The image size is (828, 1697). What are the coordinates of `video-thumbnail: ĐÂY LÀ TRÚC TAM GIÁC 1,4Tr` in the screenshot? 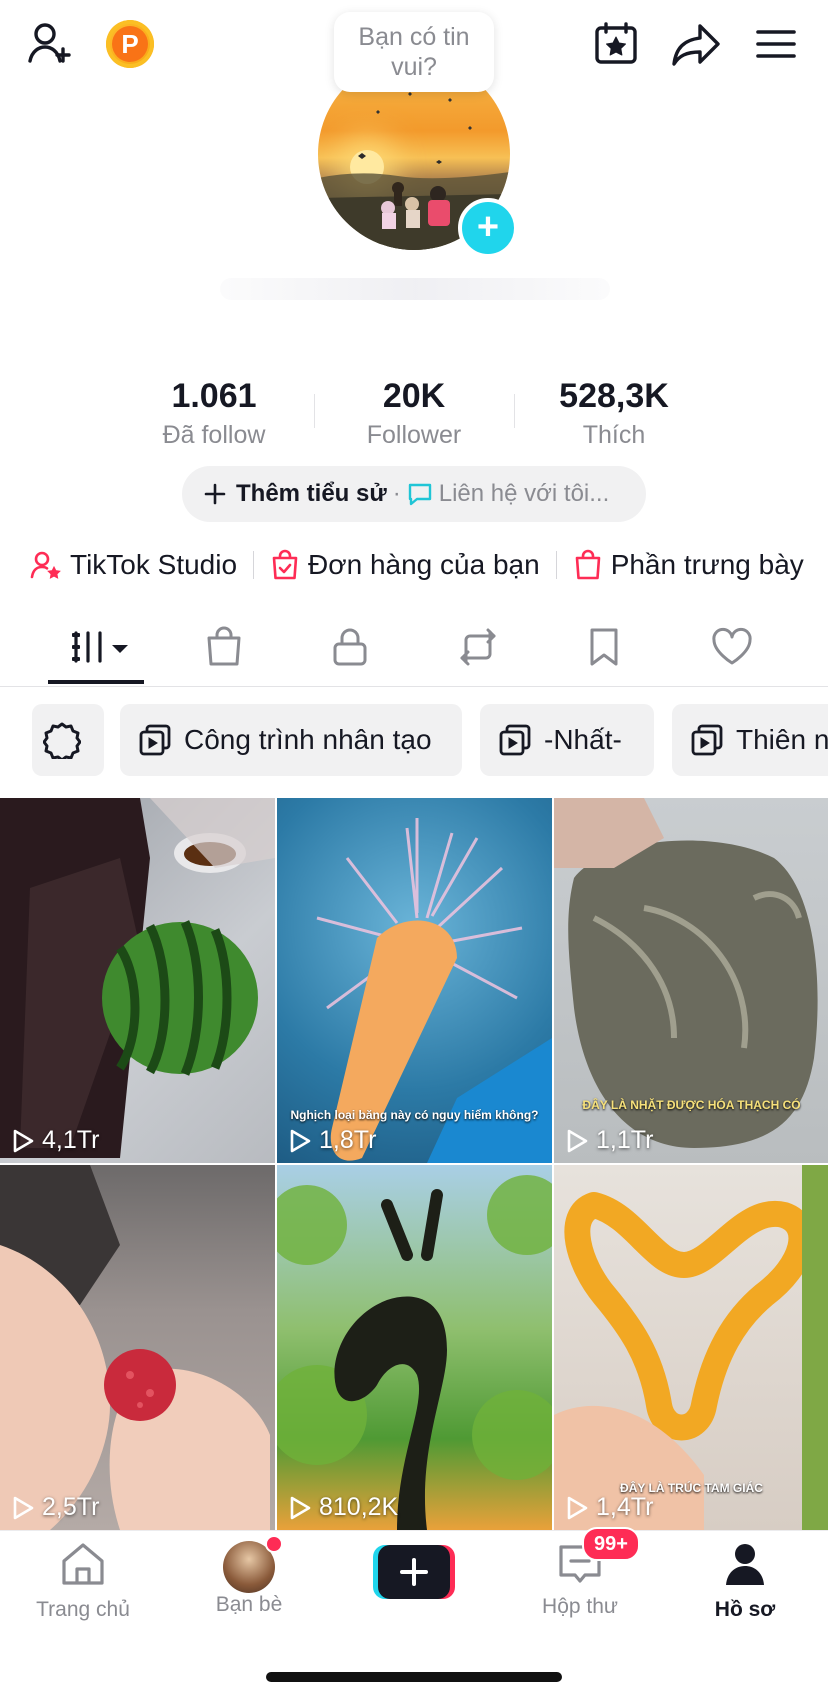 It's located at (691, 1347).